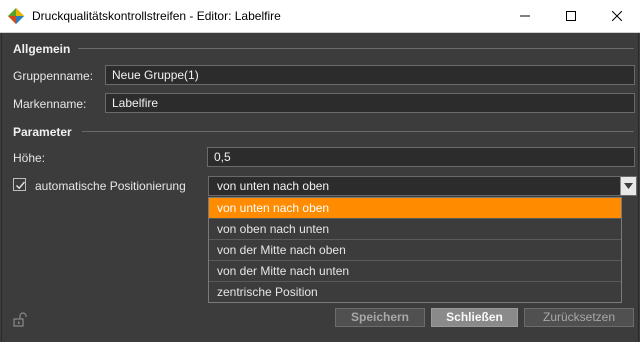 The width and height of the screenshot is (640, 342). I want to click on section-parameters-heading: Parameter, so click(42, 132).